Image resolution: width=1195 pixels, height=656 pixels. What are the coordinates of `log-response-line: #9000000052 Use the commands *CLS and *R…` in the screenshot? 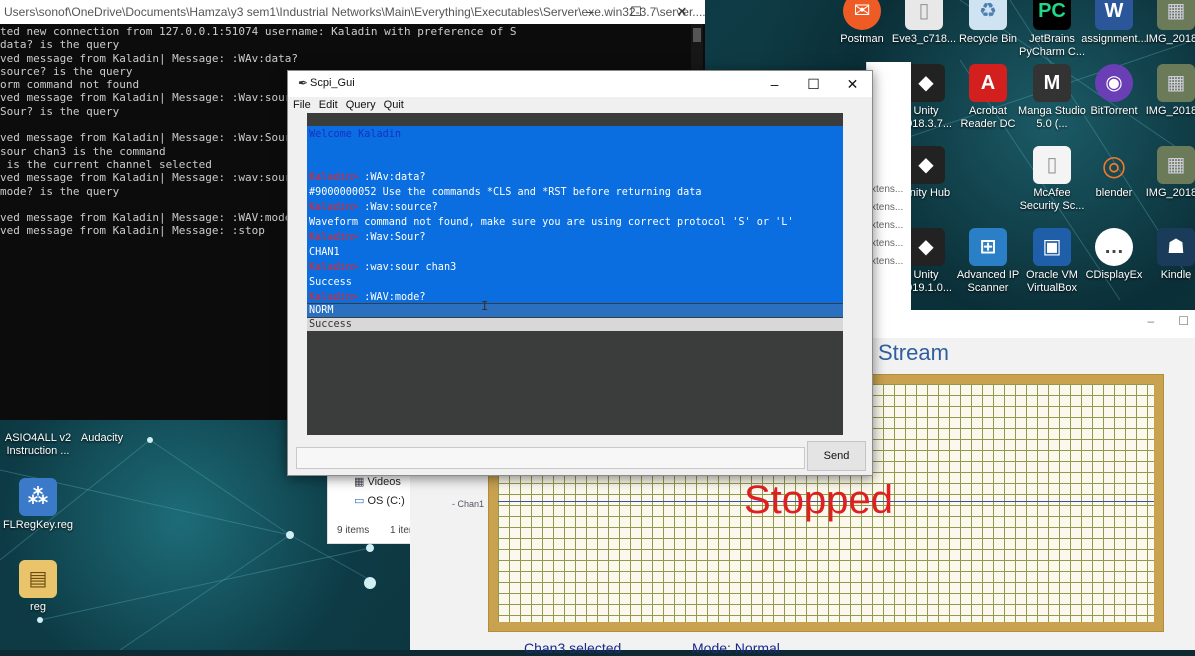 It's located at (505, 192).